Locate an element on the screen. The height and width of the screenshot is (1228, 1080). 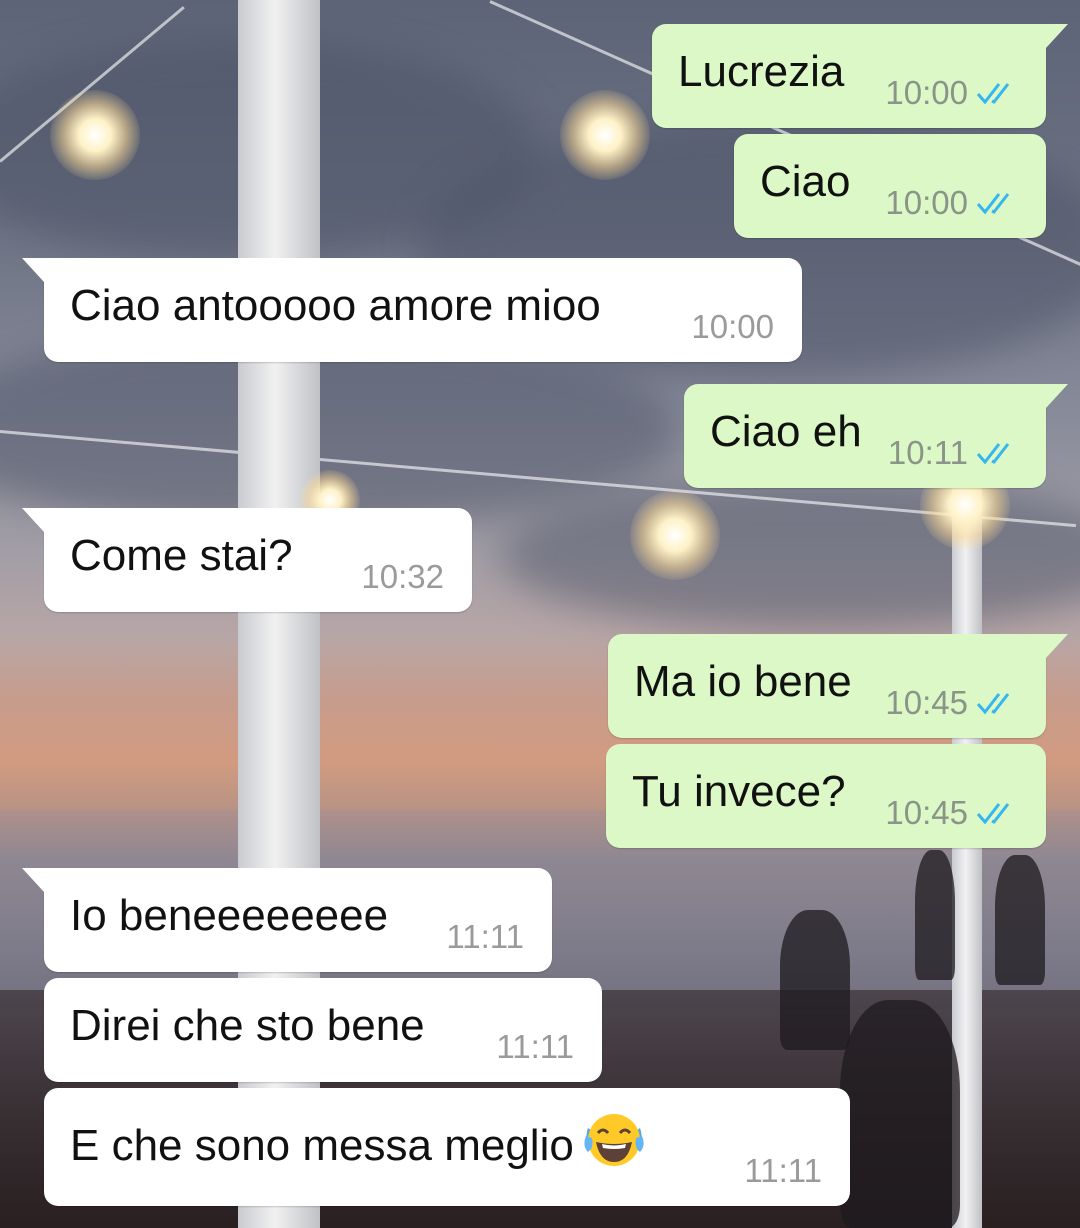
message-time: 10:32 is located at coordinates (402, 576).